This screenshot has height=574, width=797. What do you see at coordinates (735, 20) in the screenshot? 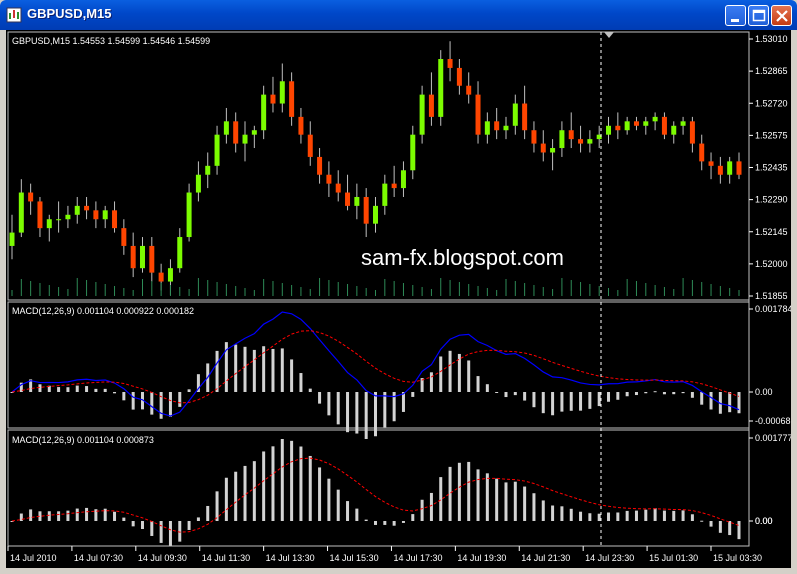
I see `minimize-icon` at bounding box center [735, 20].